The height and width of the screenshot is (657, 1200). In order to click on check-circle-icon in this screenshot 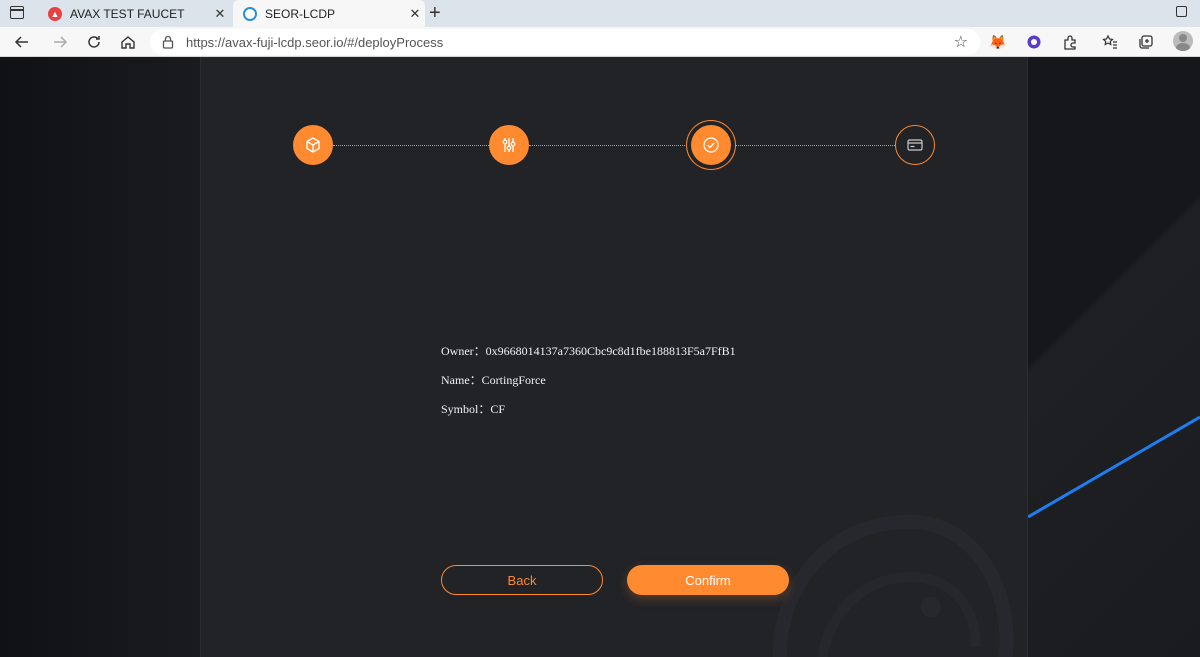, I will do `click(711, 145)`.